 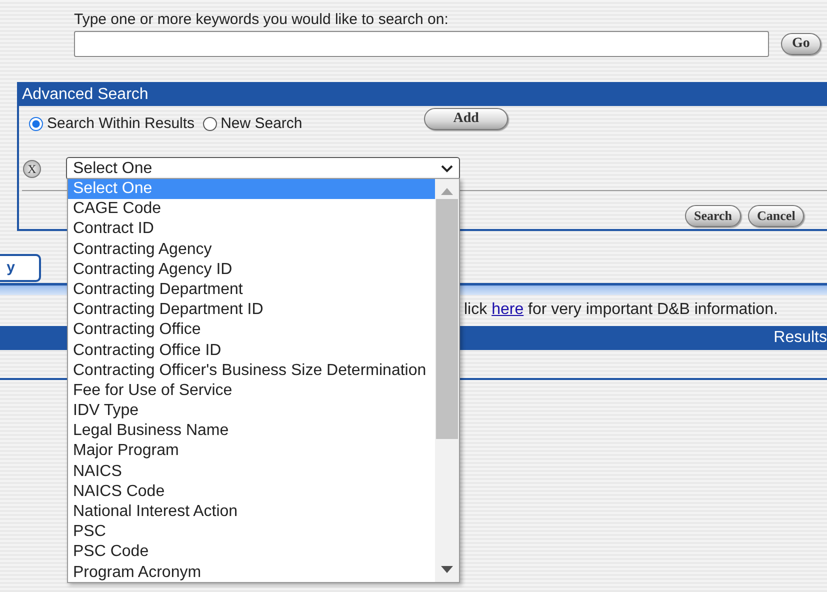 I want to click on notice-text: lick here for very important D&B information., so click(x=621, y=310).